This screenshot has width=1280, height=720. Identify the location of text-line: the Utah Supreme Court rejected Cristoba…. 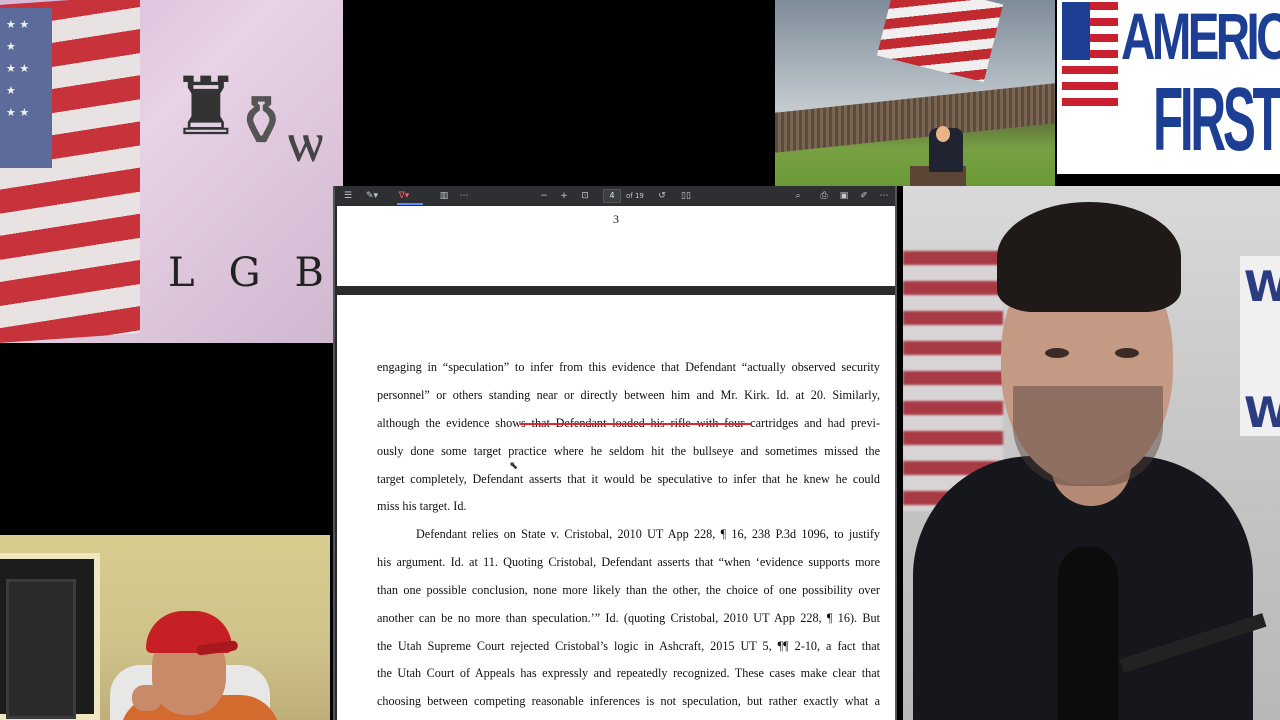
(628, 645).